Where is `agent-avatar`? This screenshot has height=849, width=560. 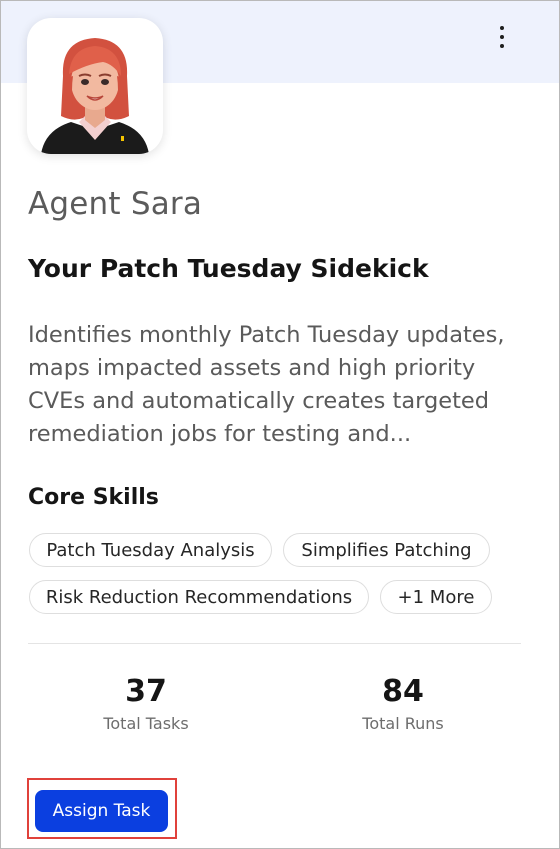 agent-avatar is located at coordinates (95, 86).